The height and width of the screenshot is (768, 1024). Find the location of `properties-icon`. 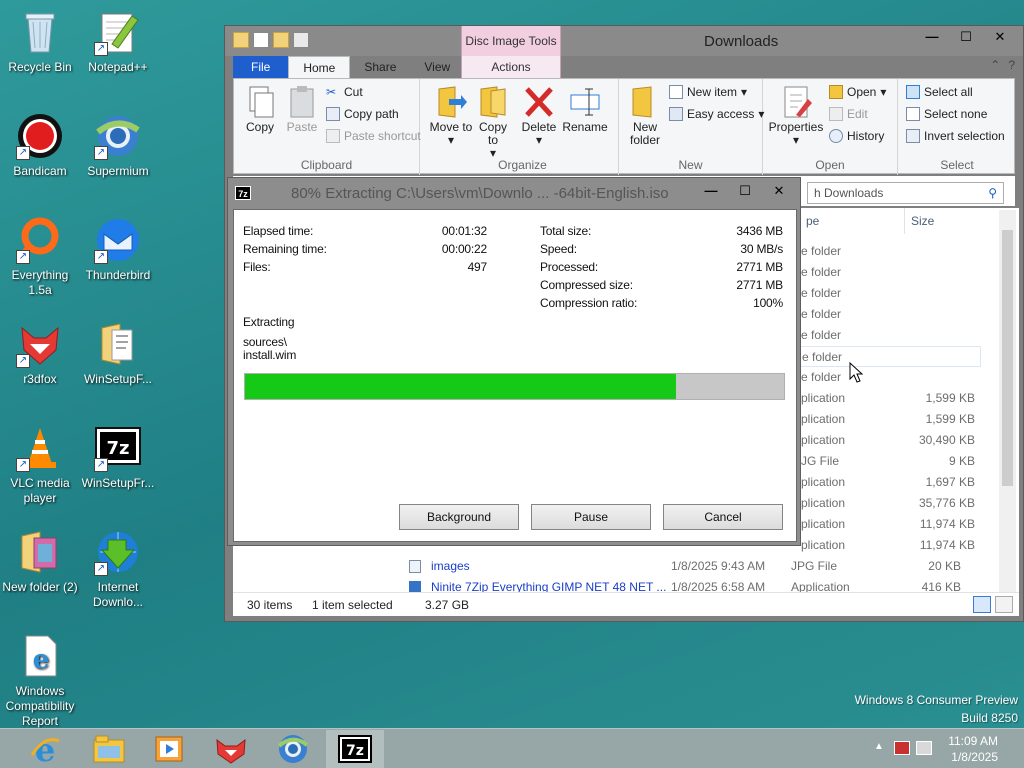

properties-icon is located at coordinates (261, 40).